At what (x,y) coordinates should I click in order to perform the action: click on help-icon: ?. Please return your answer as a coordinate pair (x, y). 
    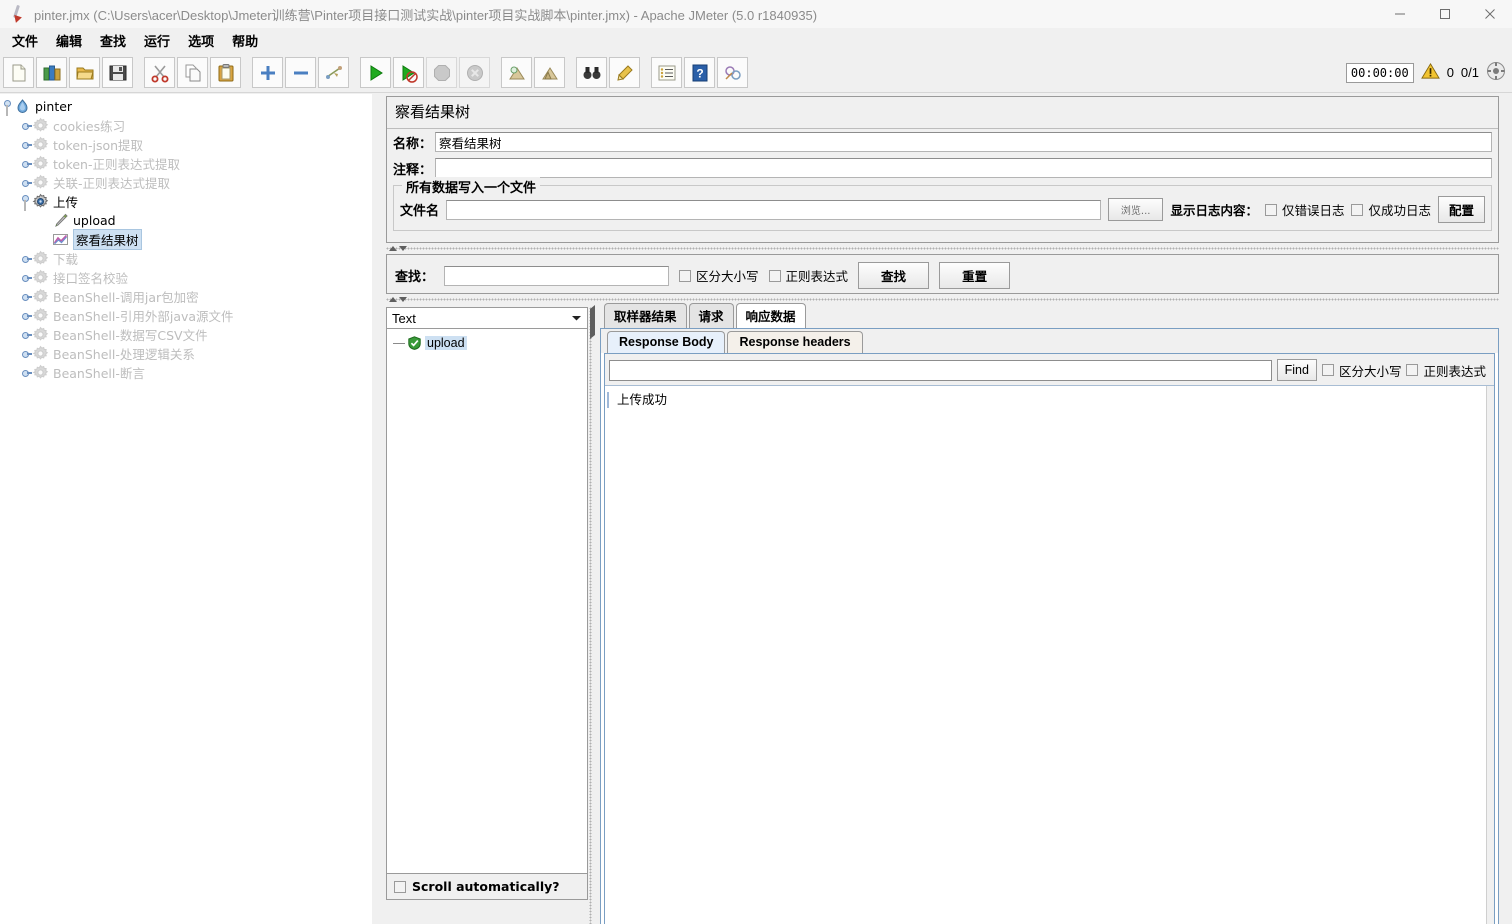
    Looking at the image, I should click on (699, 72).